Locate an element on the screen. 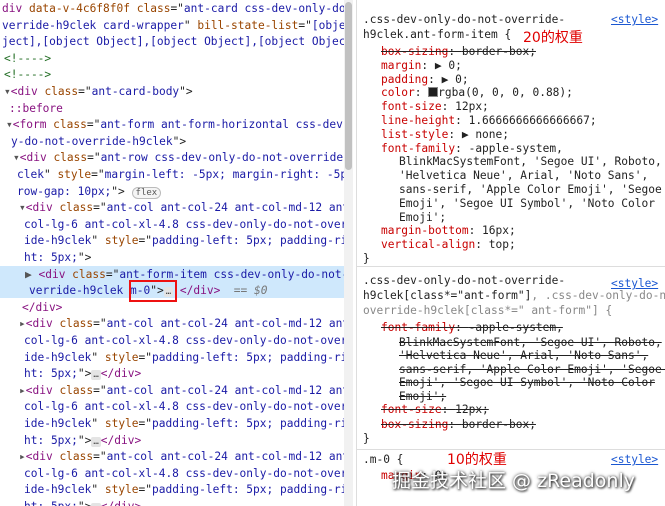  dom-line: ▾<div class="ant-card-body"> is located at coordinates (98, 92).